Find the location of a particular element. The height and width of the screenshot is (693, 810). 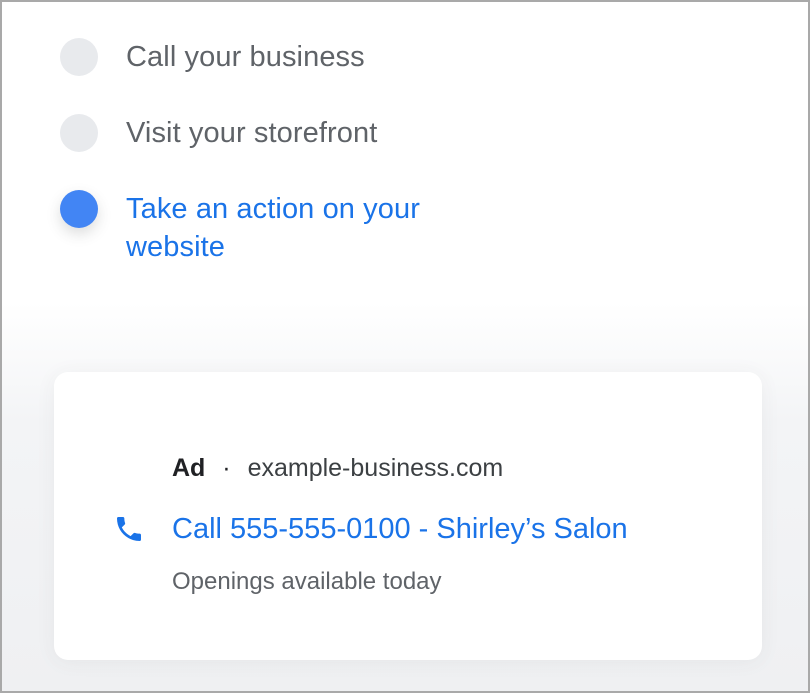

ad-url-line: Ad · example-business.com is located at coordinates (337, 468).